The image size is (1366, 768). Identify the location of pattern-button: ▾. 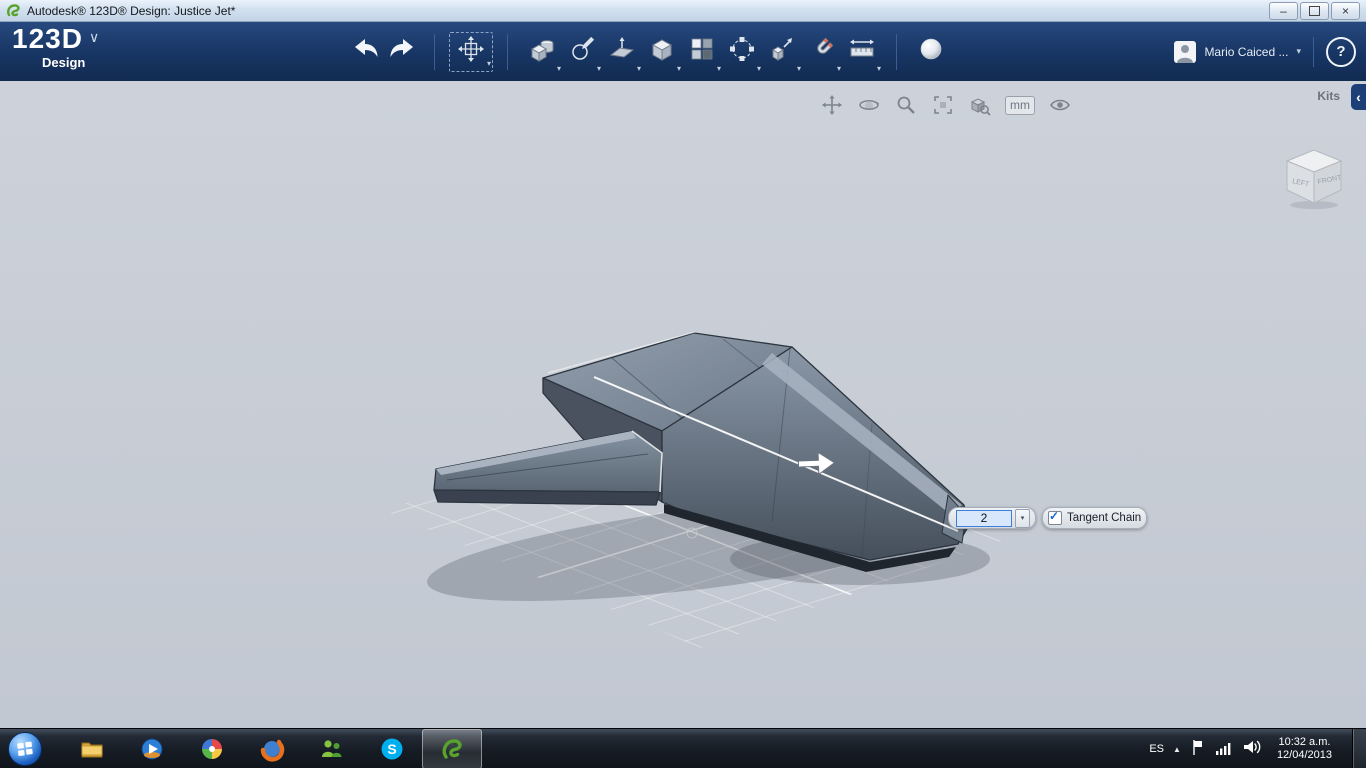
(742, 52).